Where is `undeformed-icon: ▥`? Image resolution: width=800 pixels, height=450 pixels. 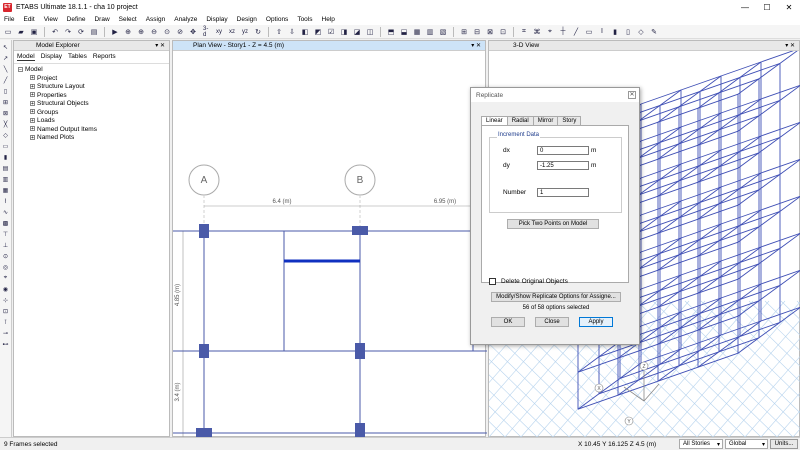 undeformed-icon: ▥ is located at coordinates (430, 32).